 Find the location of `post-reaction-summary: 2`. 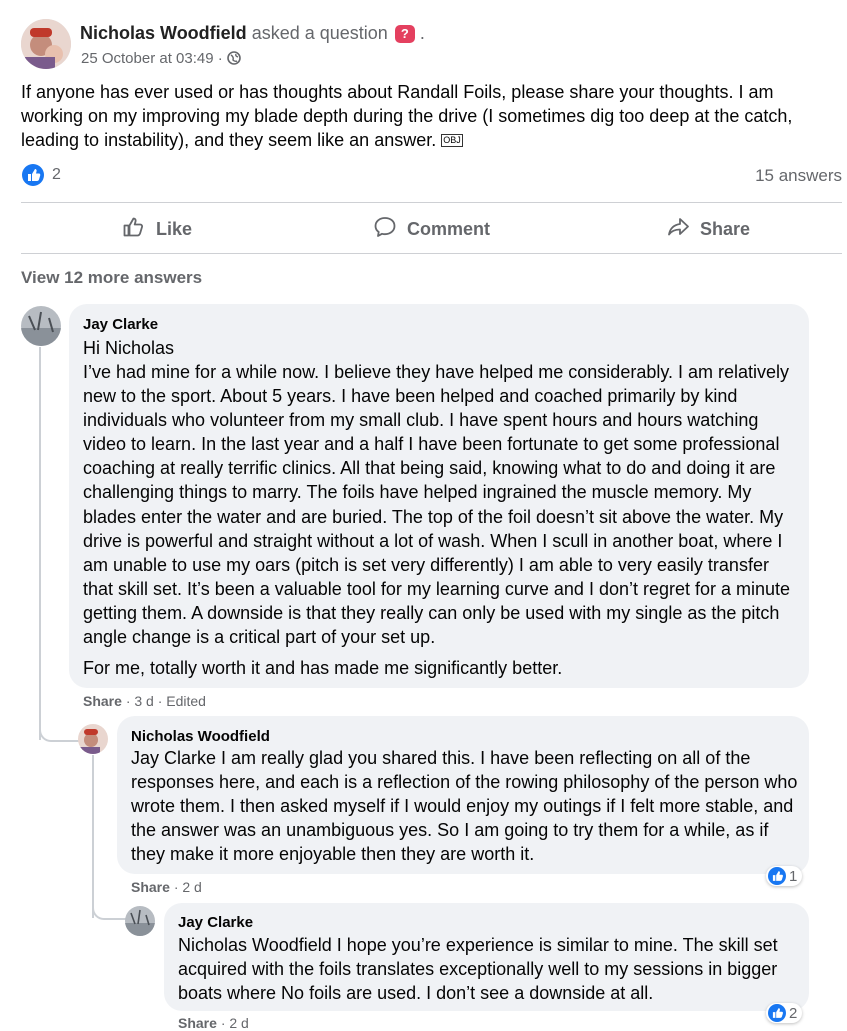

post-reaction-summary: 2 is located at coordinates (41, 175).